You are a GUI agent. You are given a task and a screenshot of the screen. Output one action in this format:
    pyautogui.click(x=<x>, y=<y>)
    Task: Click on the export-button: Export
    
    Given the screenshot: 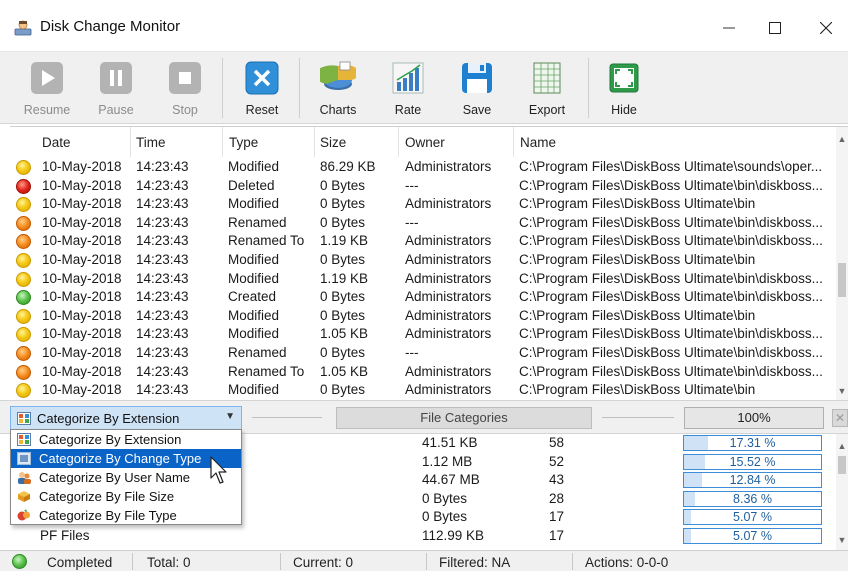 What is the action you would take?
    pyautogui.click(x=547, y=89)
    